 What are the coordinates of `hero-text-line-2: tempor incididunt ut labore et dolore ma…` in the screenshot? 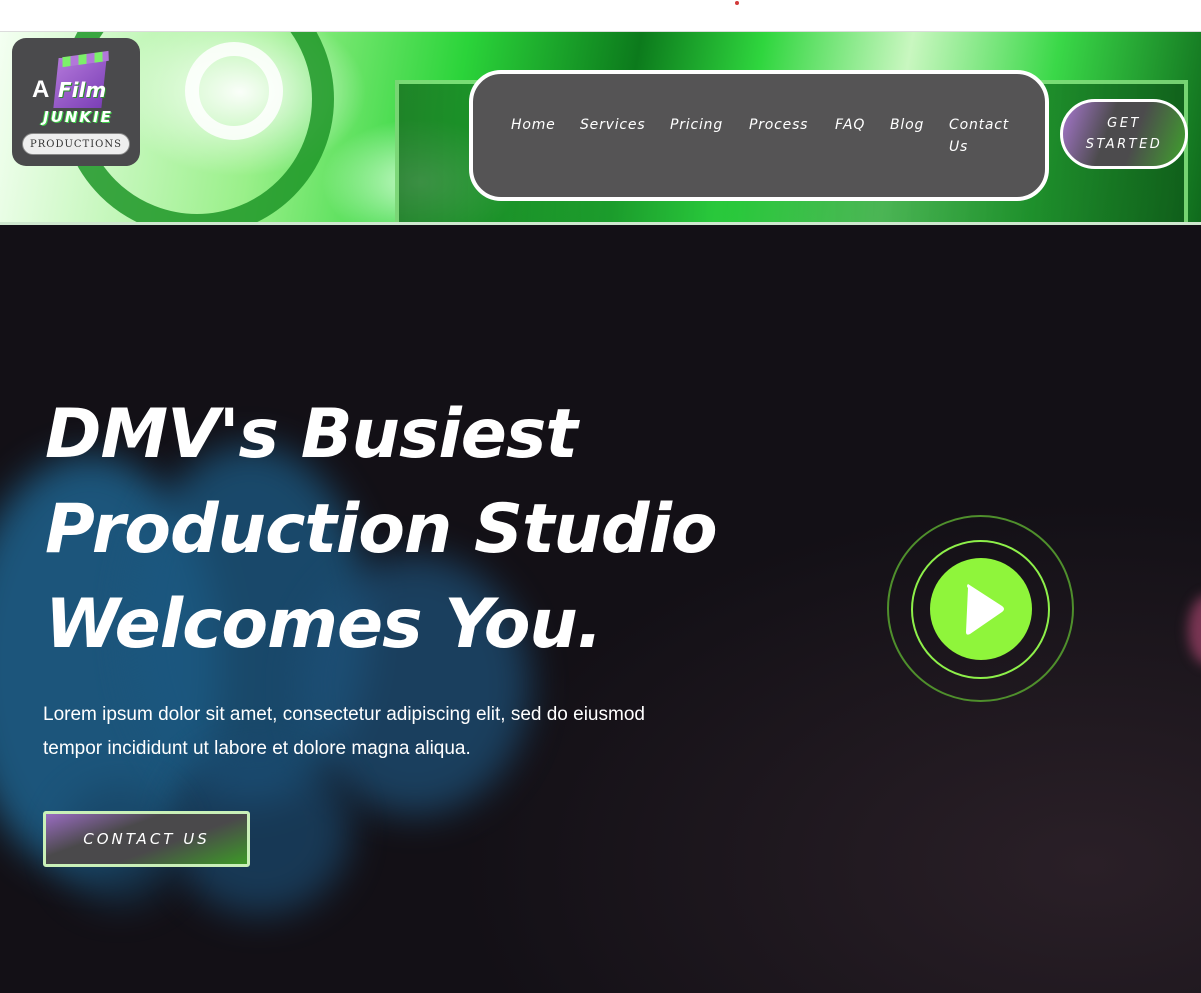 It's located at (257, 748).